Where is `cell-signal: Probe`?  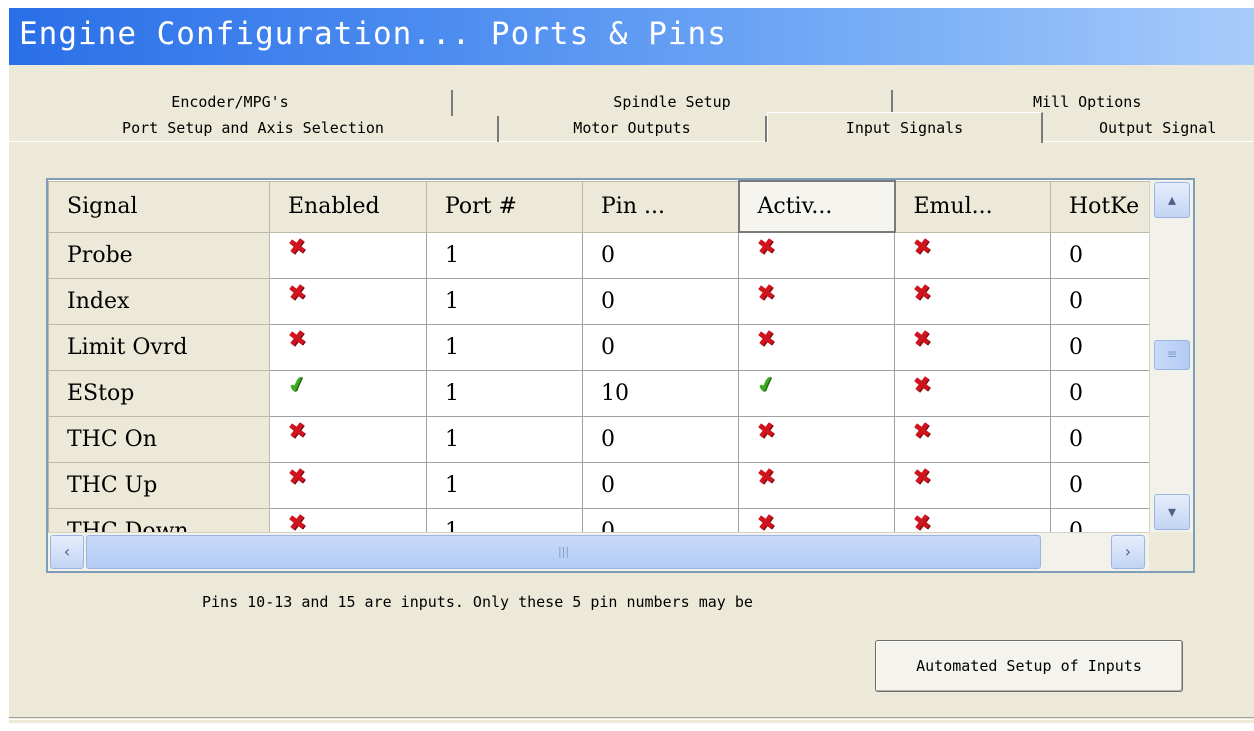
cell-signal: Probe is located at coordinates (159, 255).